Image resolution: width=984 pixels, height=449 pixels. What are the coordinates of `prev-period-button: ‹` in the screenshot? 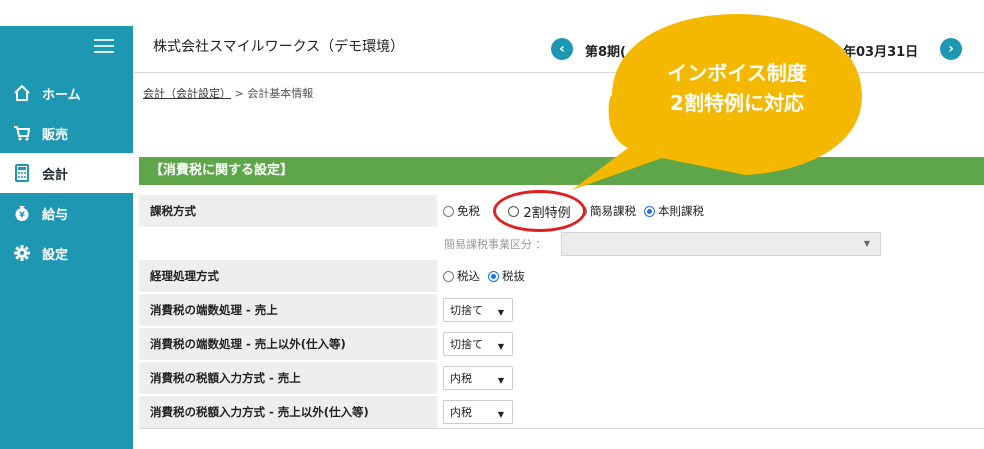 It's located at (562, 49).